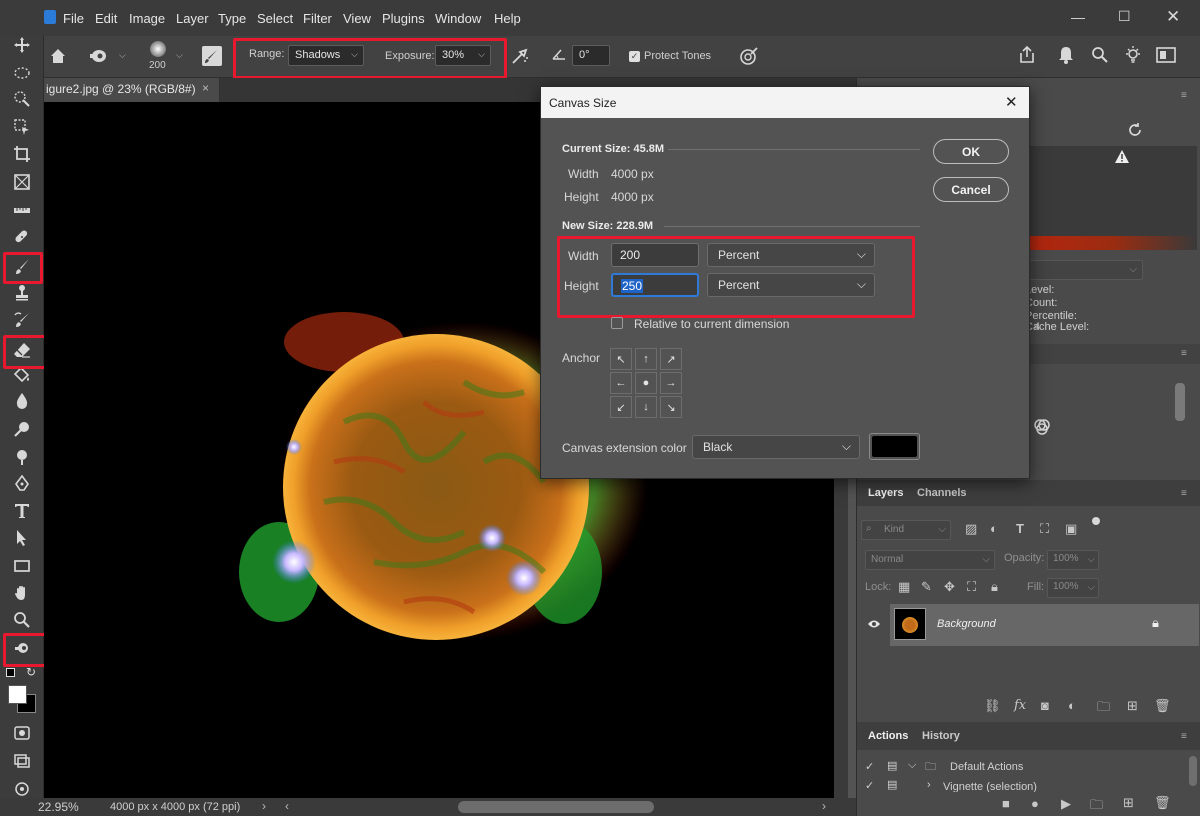 The image size is (1200, 816). I want to click on brush-settings-icon, so click(212, 56).